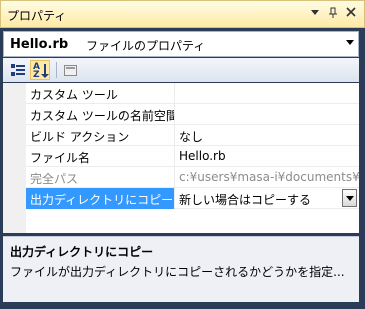 The height and width of the screenshot is (309, 365). I want to click on property-row-custom-tool: カスタム ツール, so click(192, 93).